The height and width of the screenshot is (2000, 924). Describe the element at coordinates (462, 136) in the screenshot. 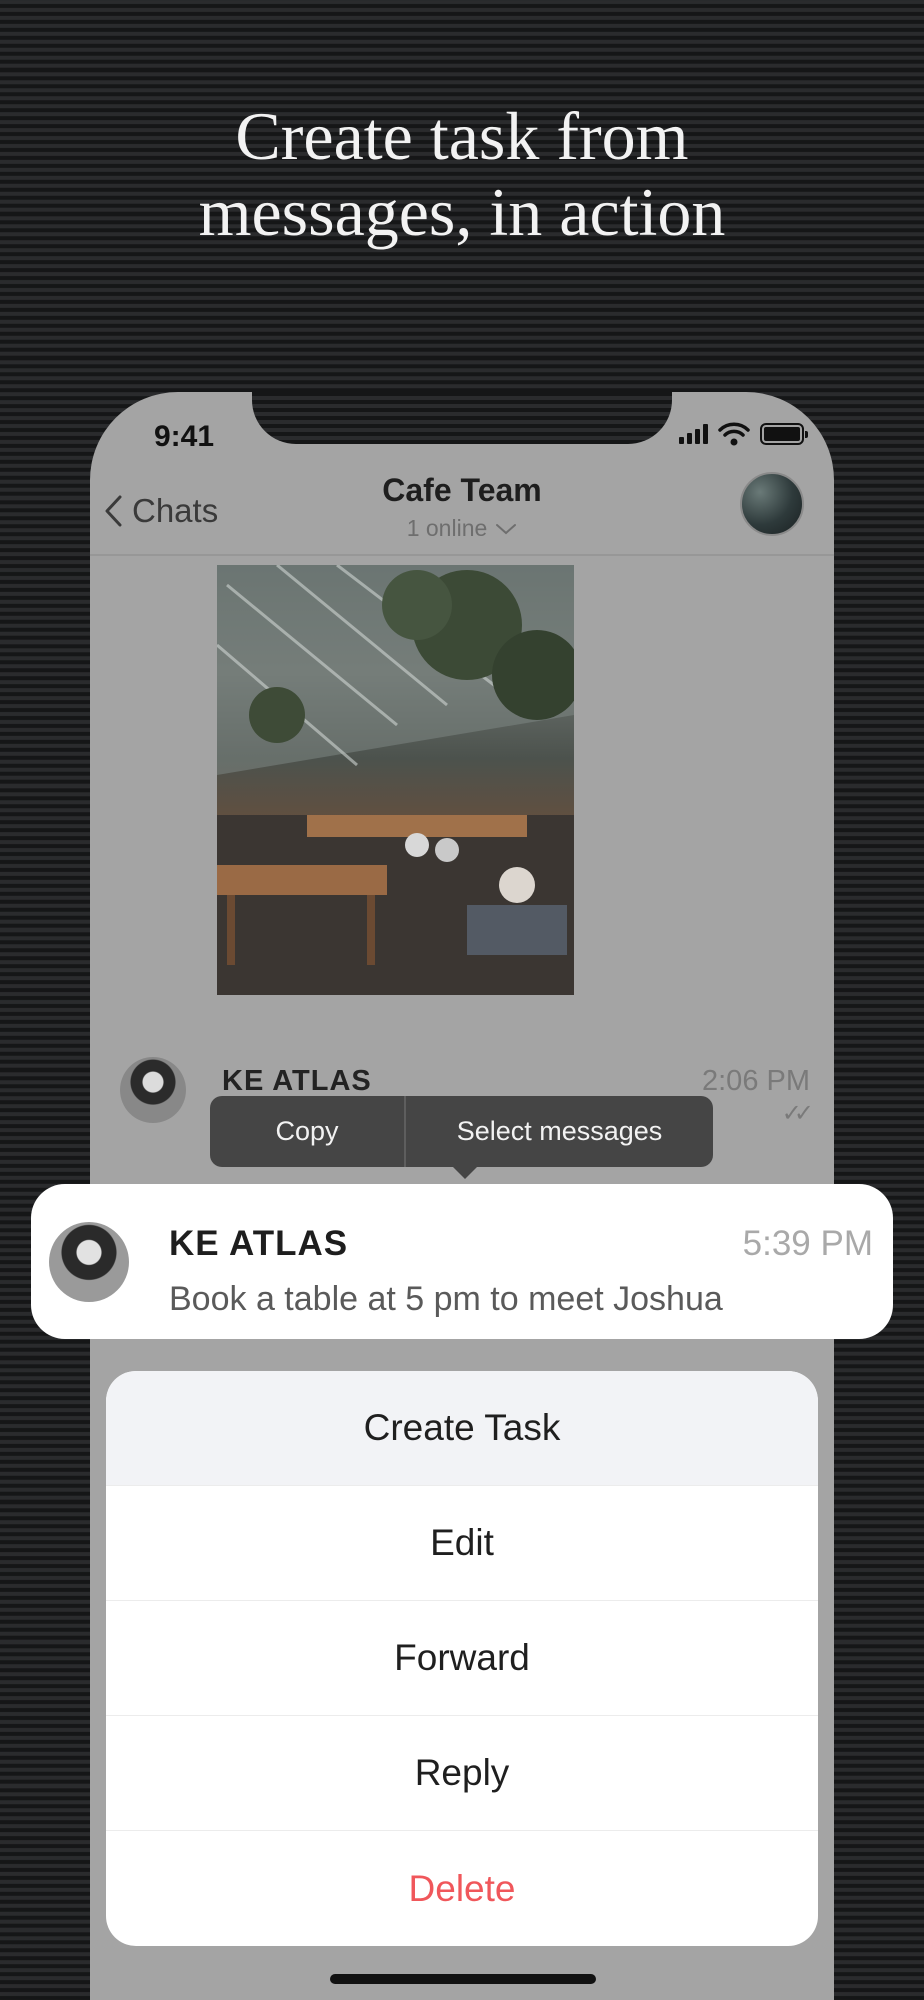

I see `headline-line-1: Create task from` at that location.